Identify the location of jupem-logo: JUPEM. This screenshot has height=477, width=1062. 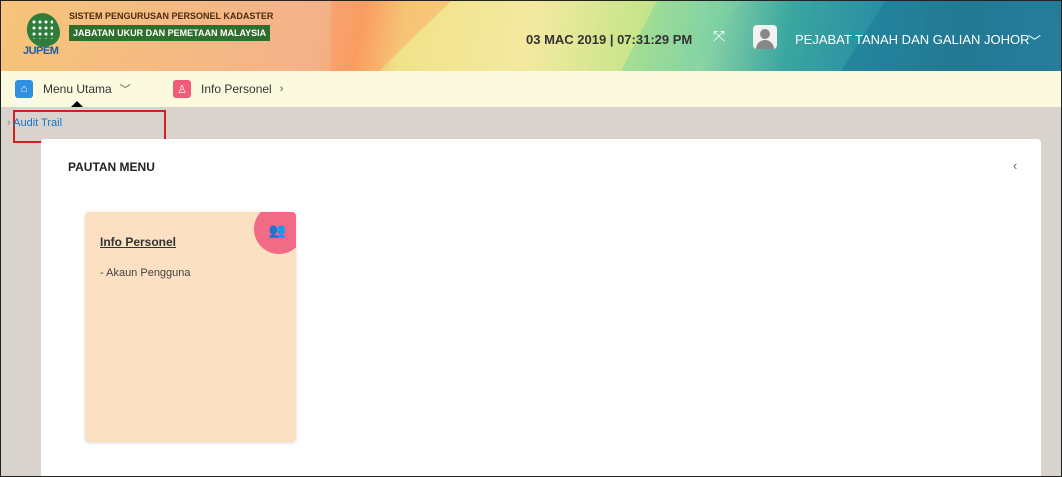
(43, 33).